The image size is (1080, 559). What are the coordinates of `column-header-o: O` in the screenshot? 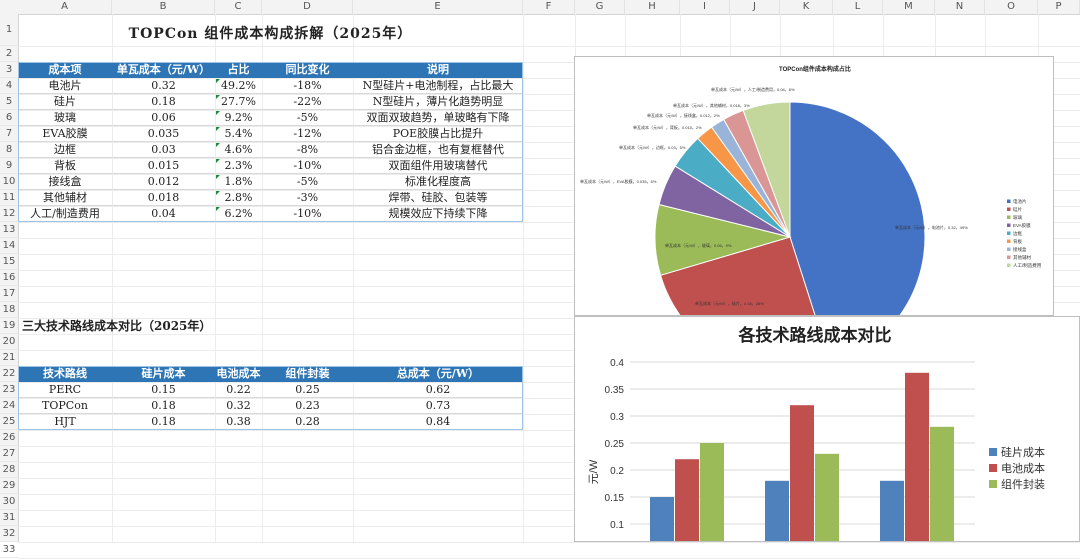 It's located at (1011, 7).